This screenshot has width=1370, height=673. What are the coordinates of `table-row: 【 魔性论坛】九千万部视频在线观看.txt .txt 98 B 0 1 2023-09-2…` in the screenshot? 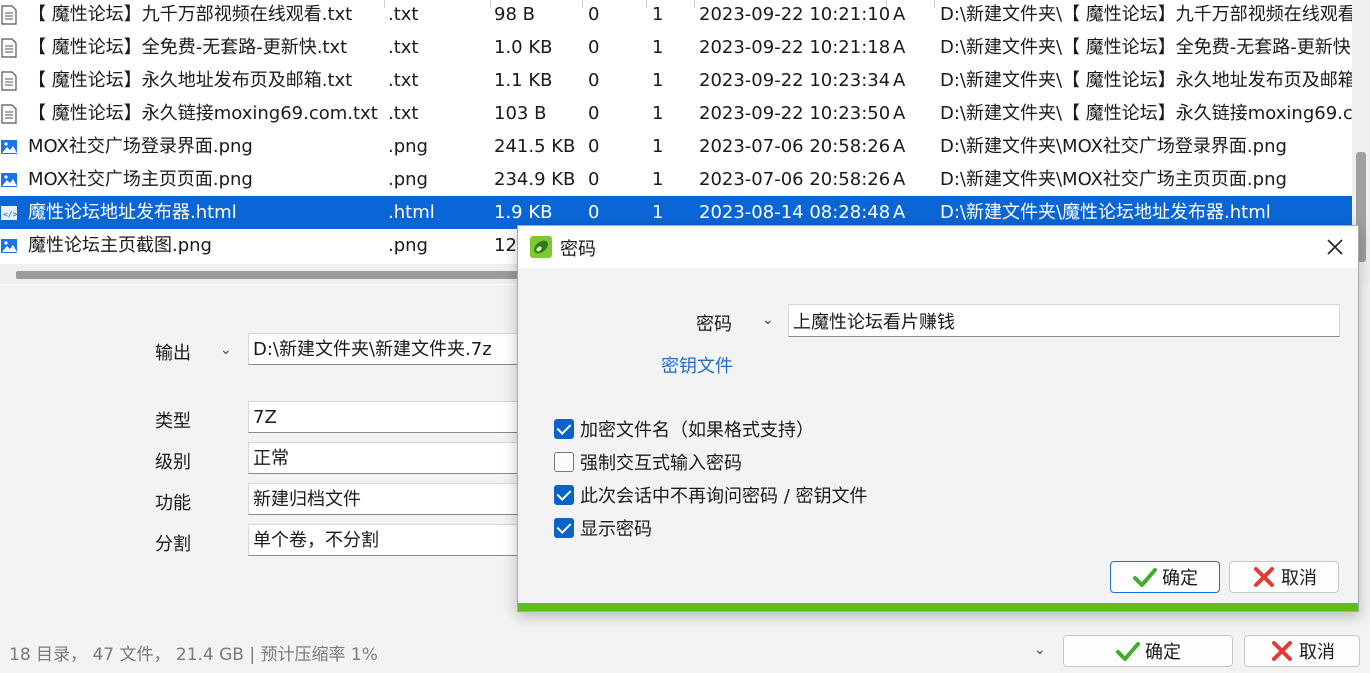 It's located at (678, 15).